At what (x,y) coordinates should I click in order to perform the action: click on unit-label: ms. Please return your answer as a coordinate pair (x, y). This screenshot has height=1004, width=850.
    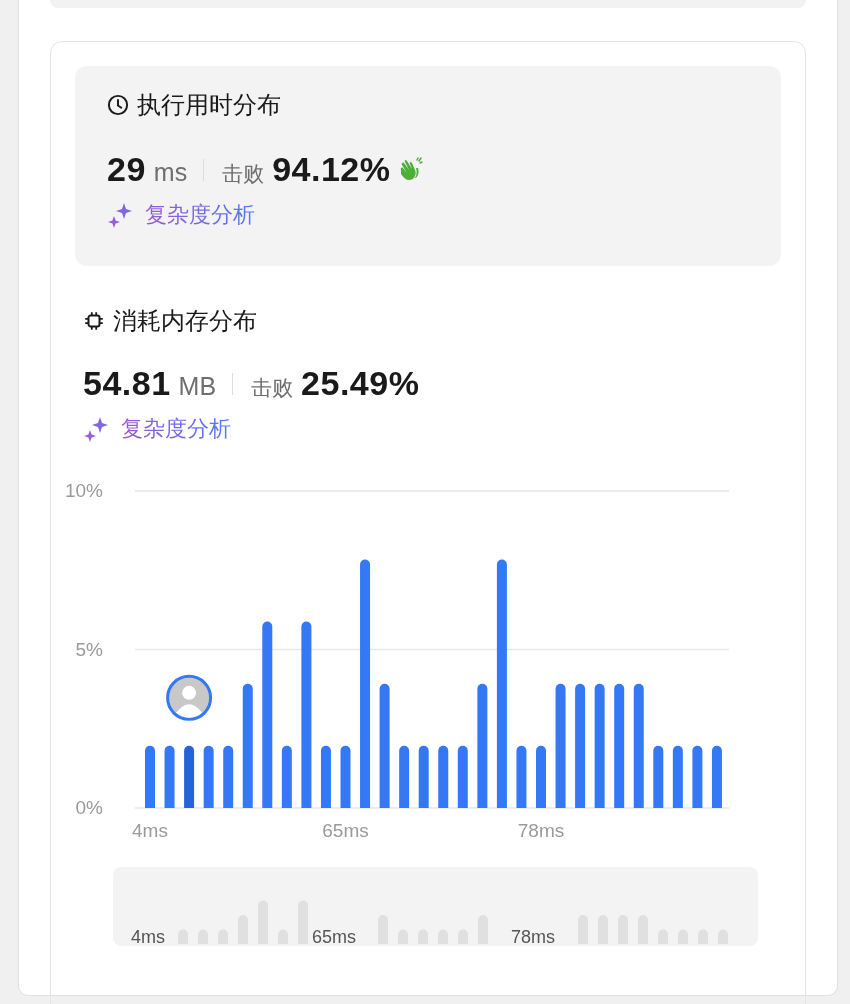
    Looking at the image, I should click on (170, 172).